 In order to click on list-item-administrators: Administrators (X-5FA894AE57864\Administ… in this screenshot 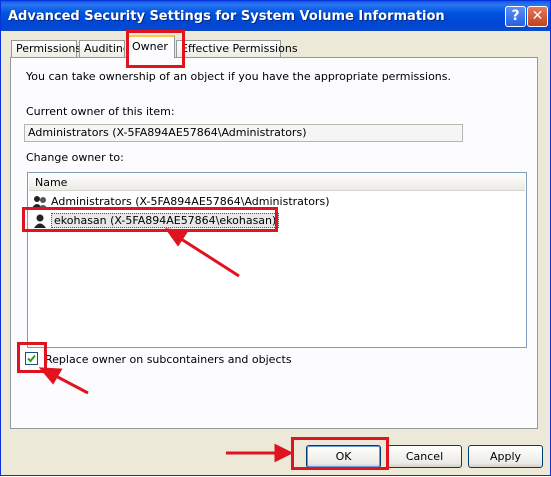, I will do `click(180, 202)`.